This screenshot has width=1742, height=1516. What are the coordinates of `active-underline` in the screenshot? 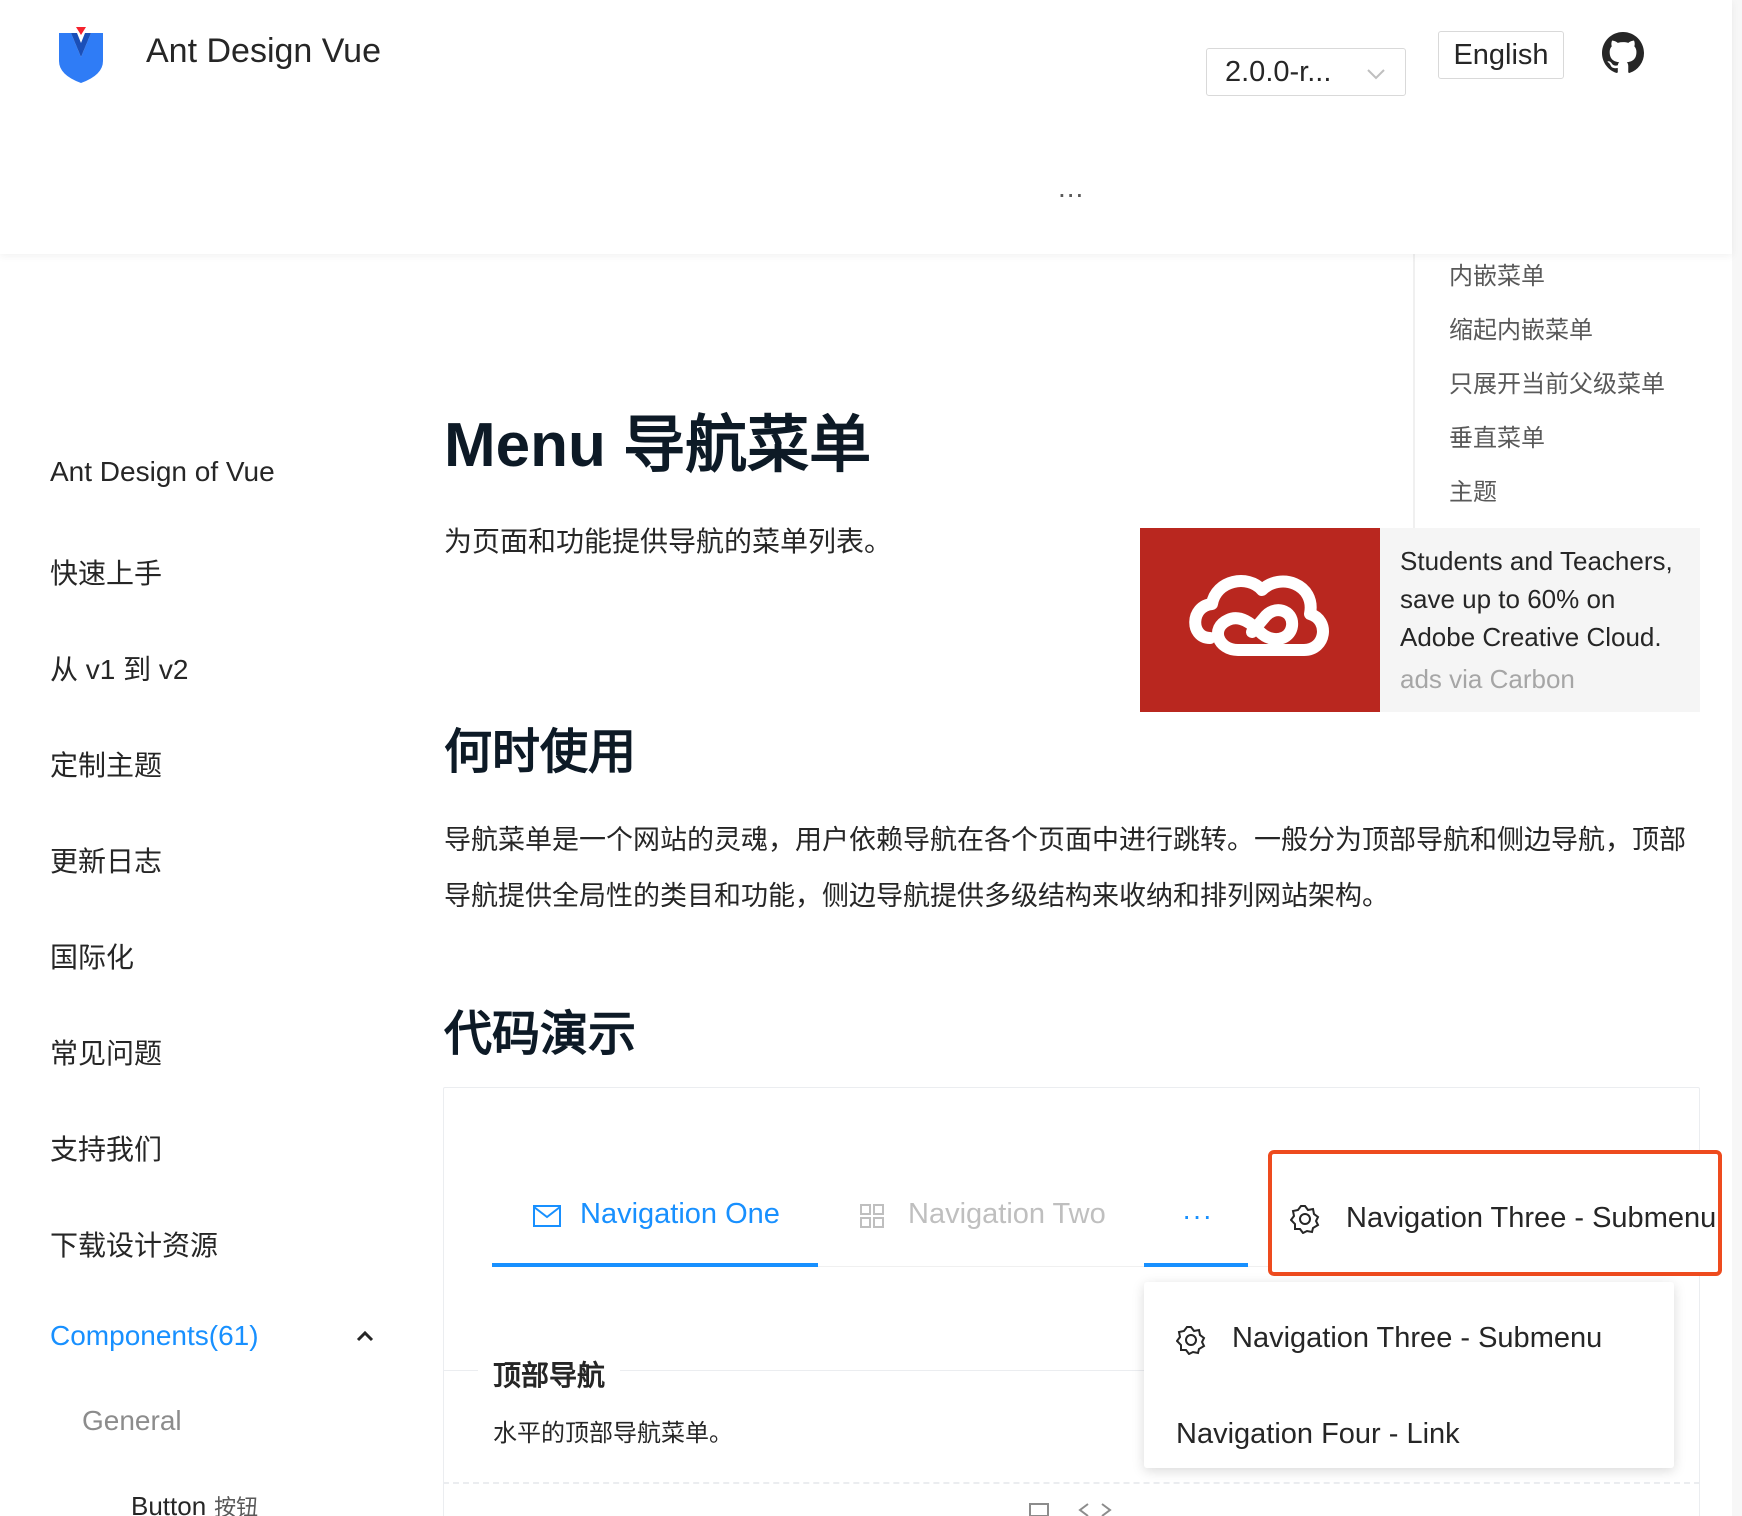 It's located at (655, 1265).